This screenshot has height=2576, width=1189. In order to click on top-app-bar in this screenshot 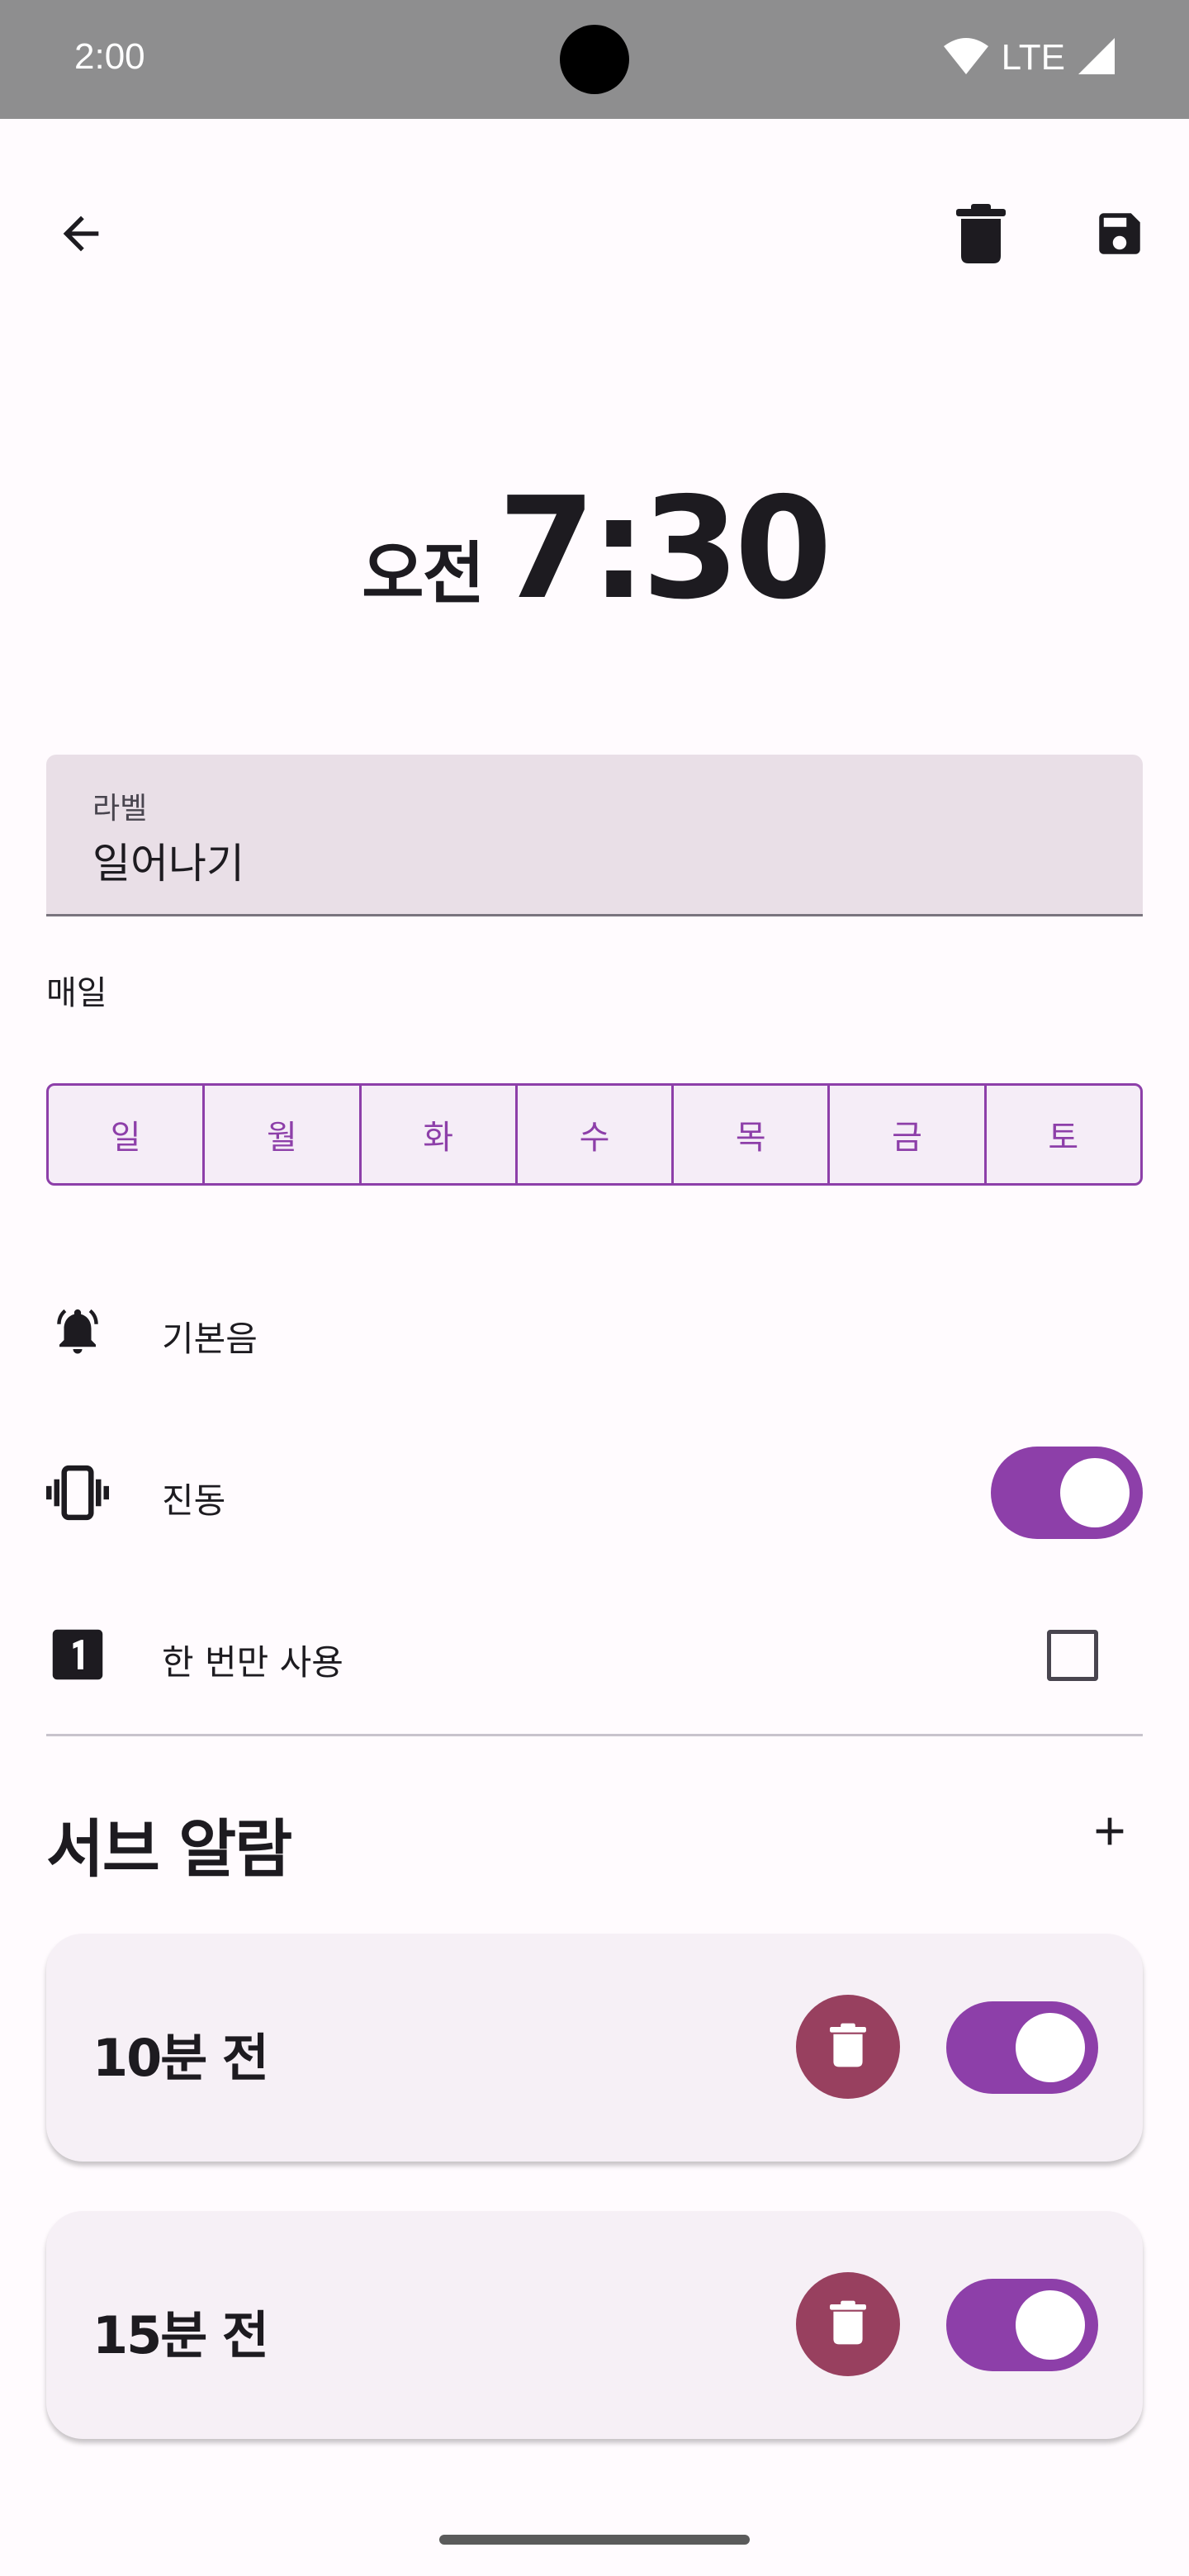, I will do `click(594, 235)`.